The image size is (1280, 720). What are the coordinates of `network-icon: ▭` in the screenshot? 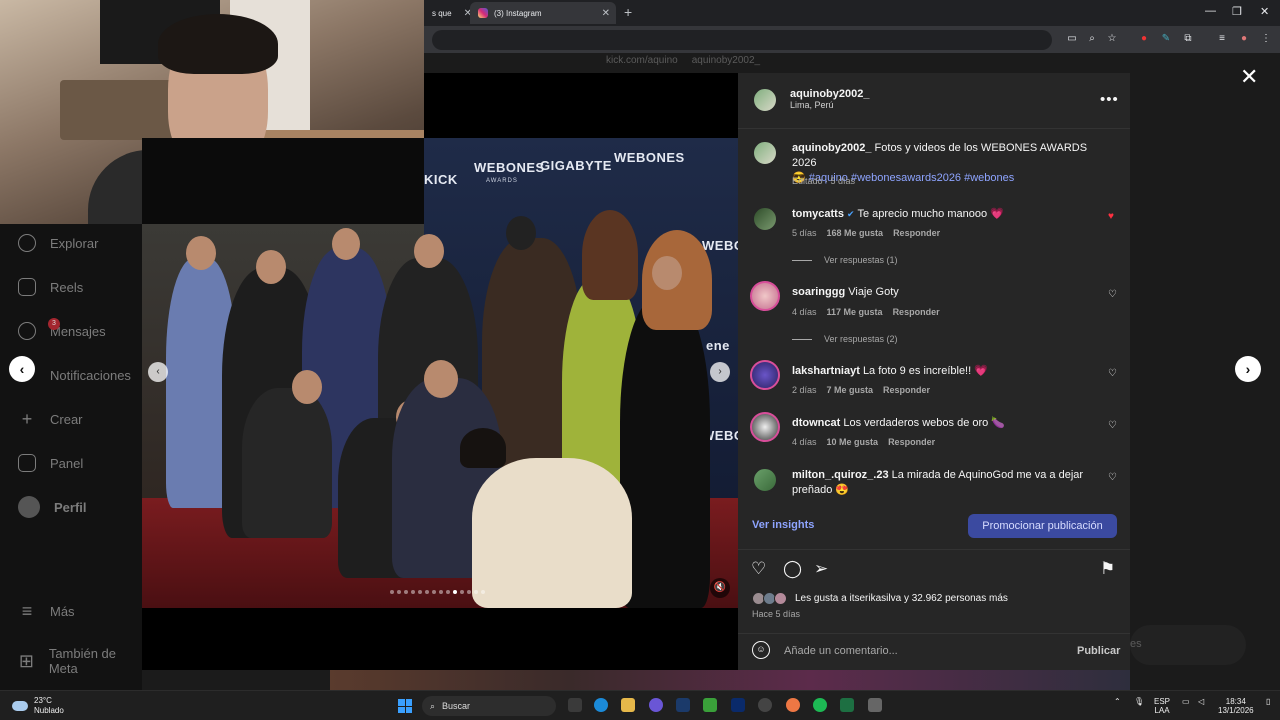 It's located at (1186, 701).